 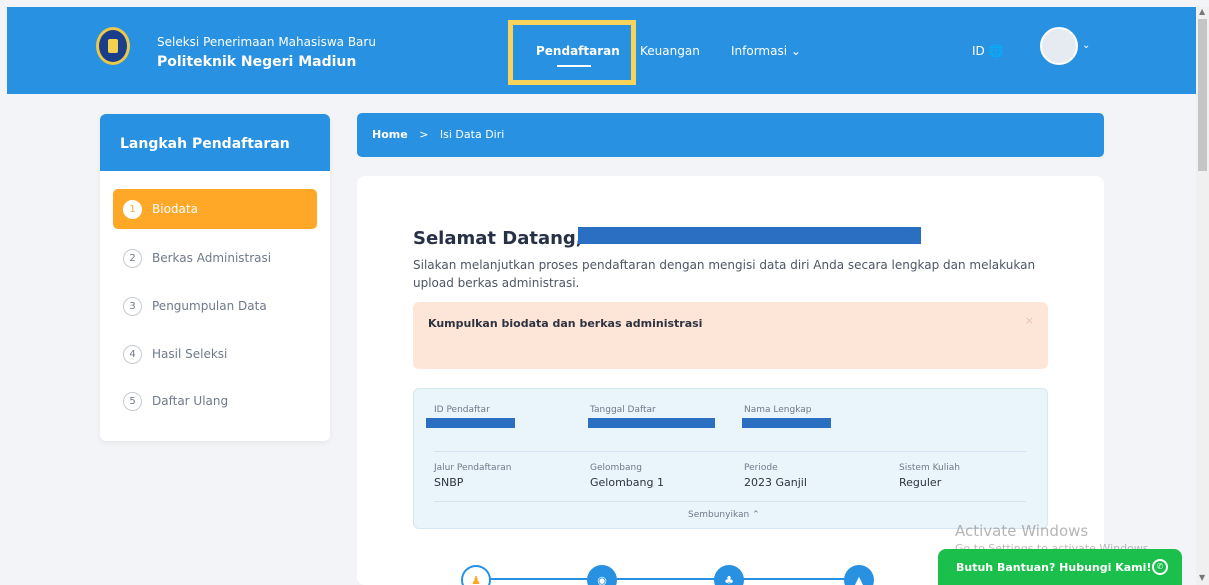 What do you see at coordinates (215, 209) in the screenshot?
I see `step-biodata: 1 Biodata` at bounding box center [215, 209].